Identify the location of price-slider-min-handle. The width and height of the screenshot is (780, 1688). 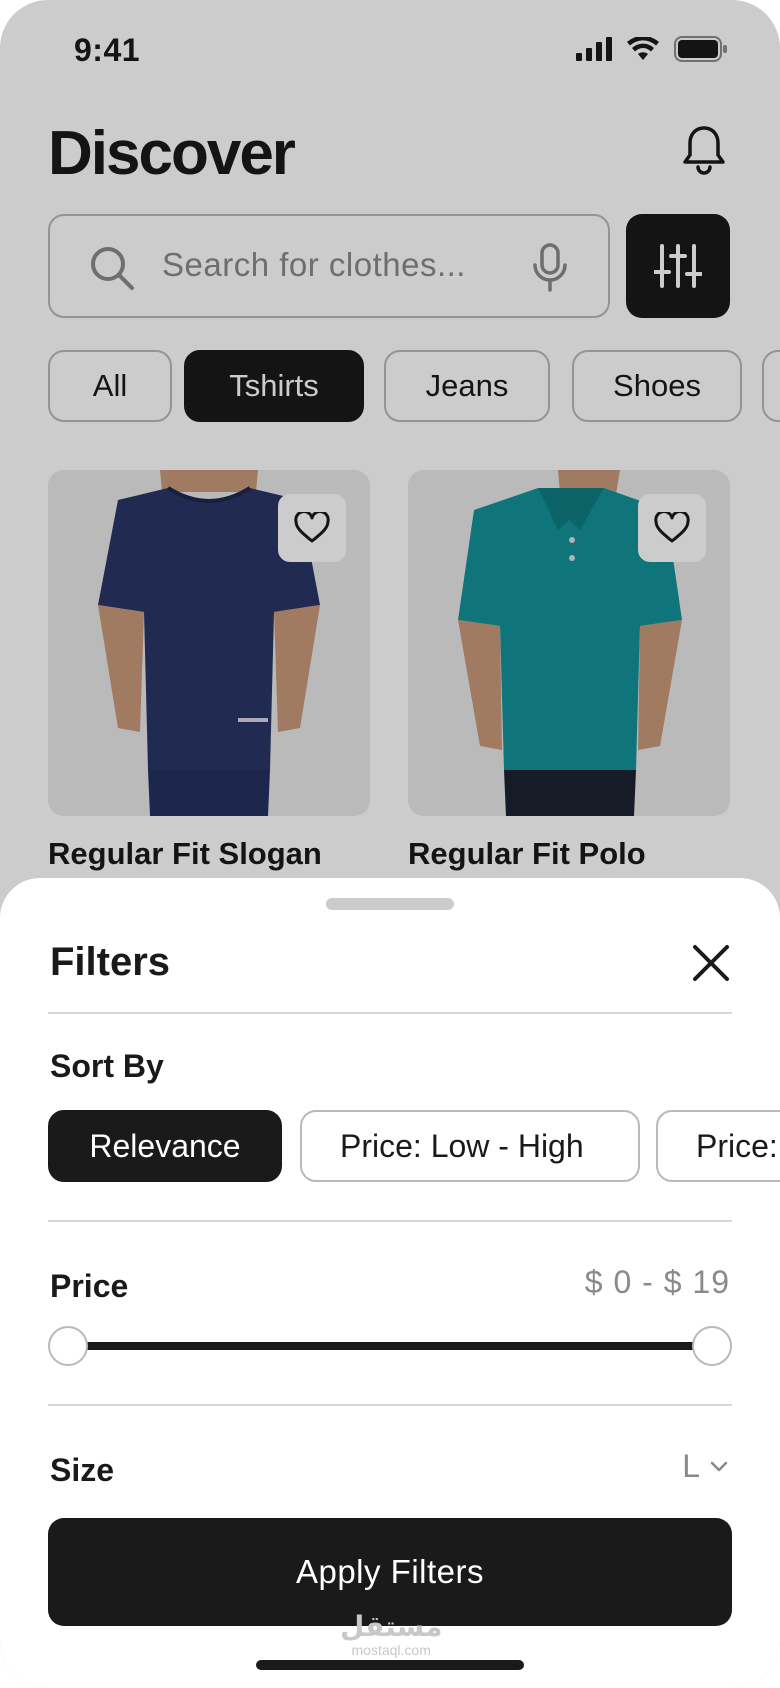
(68, 1346).